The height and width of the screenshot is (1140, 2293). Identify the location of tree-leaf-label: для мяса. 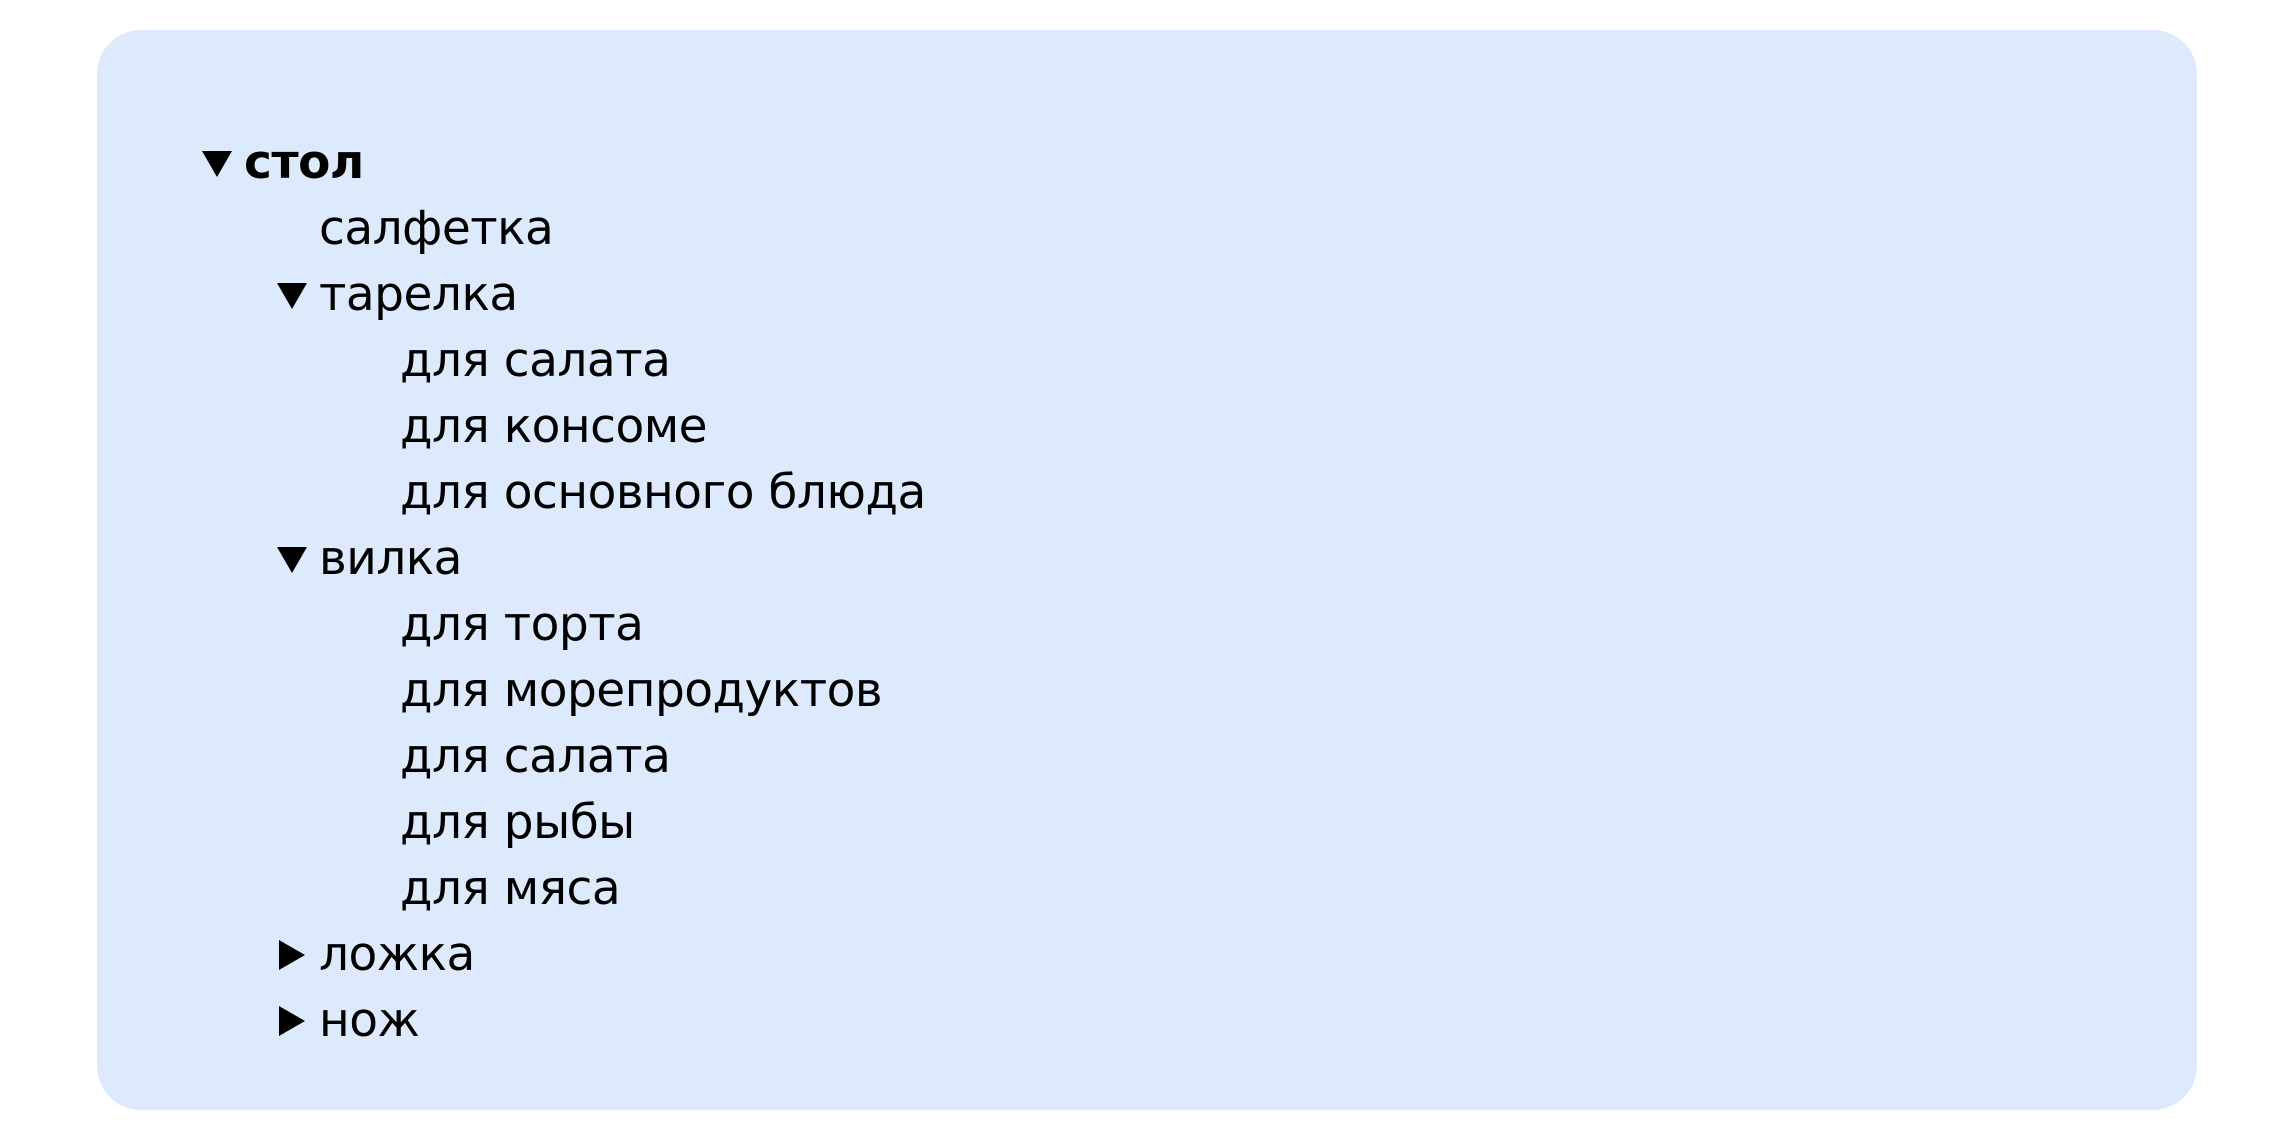
(510, 888).